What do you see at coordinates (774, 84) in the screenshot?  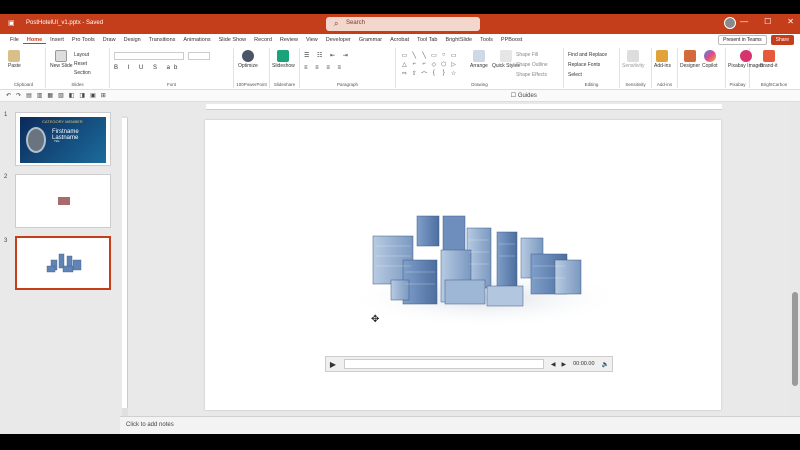 I see `brightcarbon-label: BrightCarbon` at bounding box center [774, 84].